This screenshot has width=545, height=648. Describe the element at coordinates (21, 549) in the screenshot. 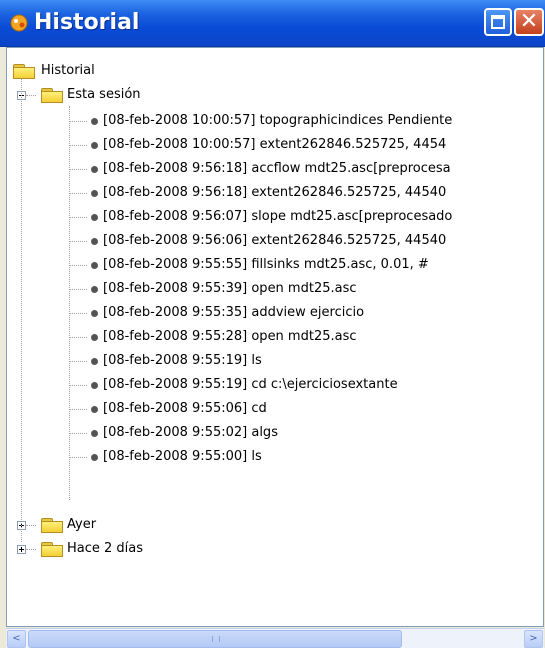

I see `expand-icon` at that location.